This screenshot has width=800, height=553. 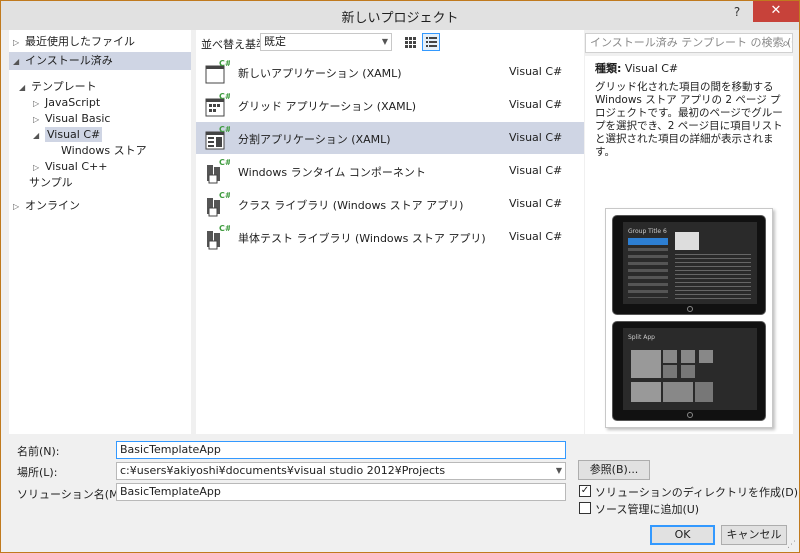 What do you see at coordinates (218, 204) in the screenshot?
I see `class-library-icon: C#` at bounding box center [218, 204].